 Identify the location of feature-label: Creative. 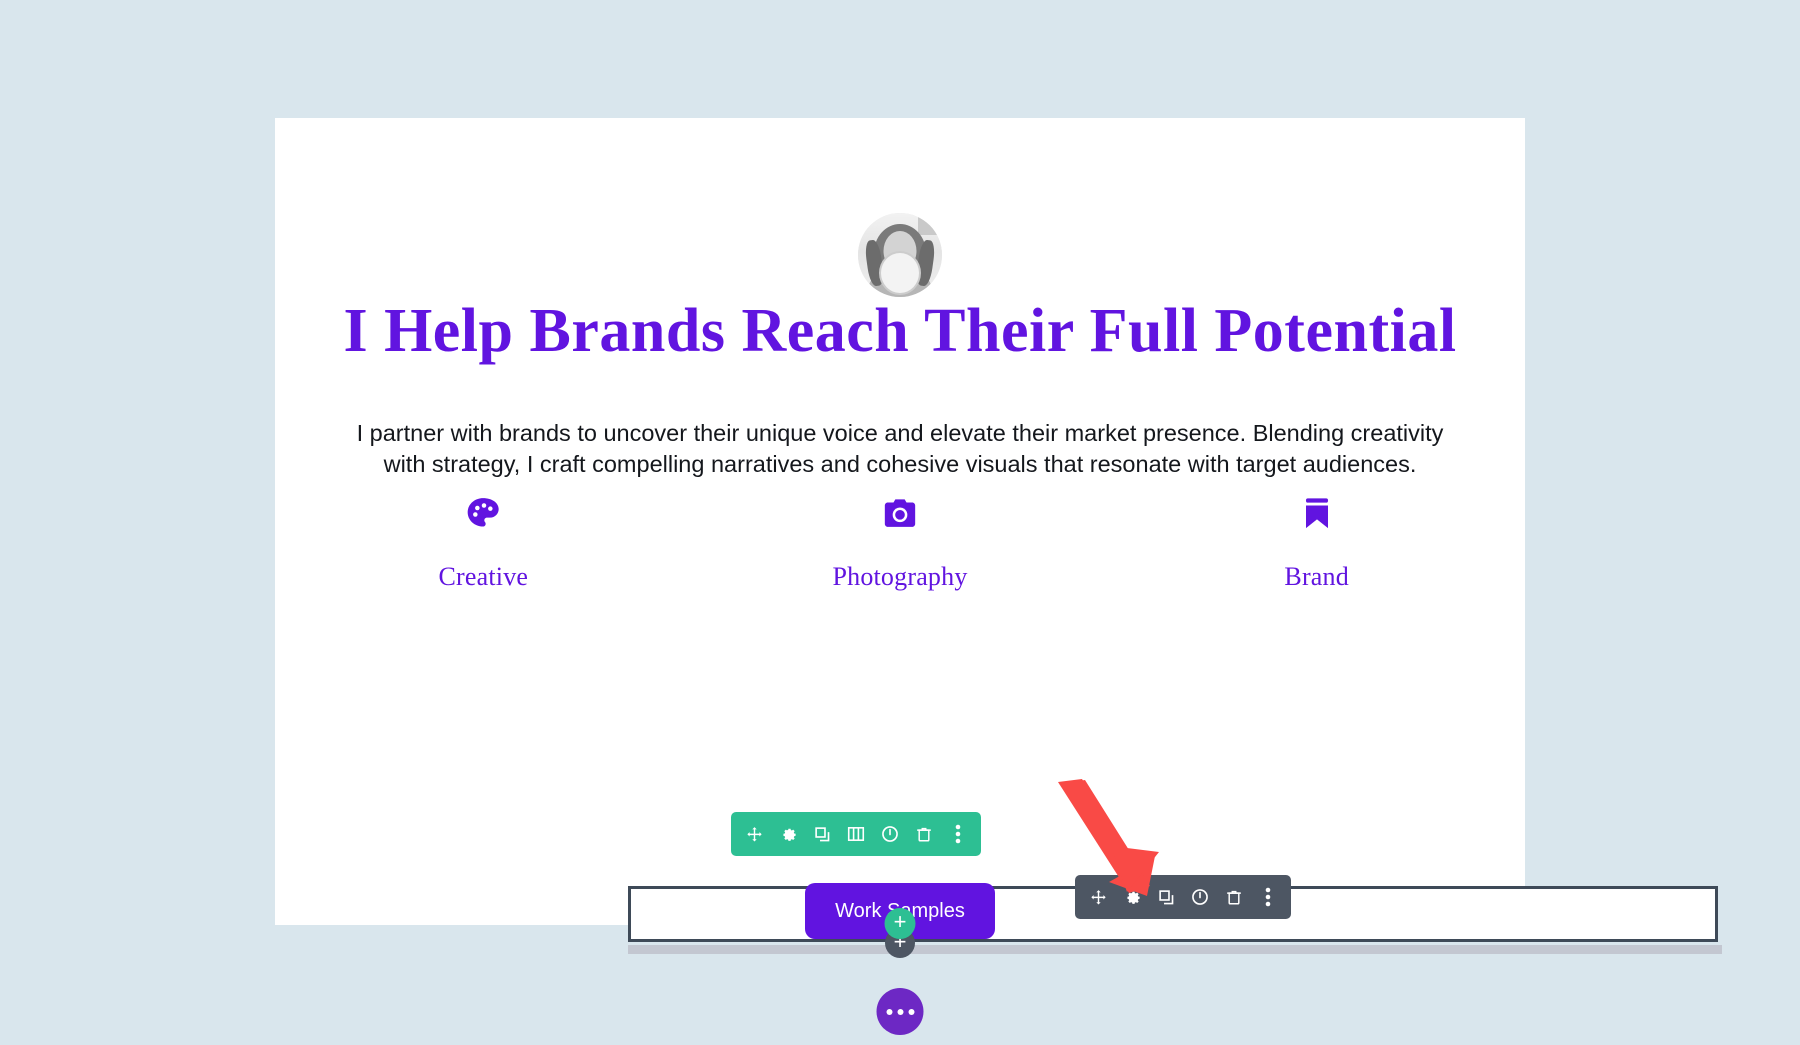
(483, 576).